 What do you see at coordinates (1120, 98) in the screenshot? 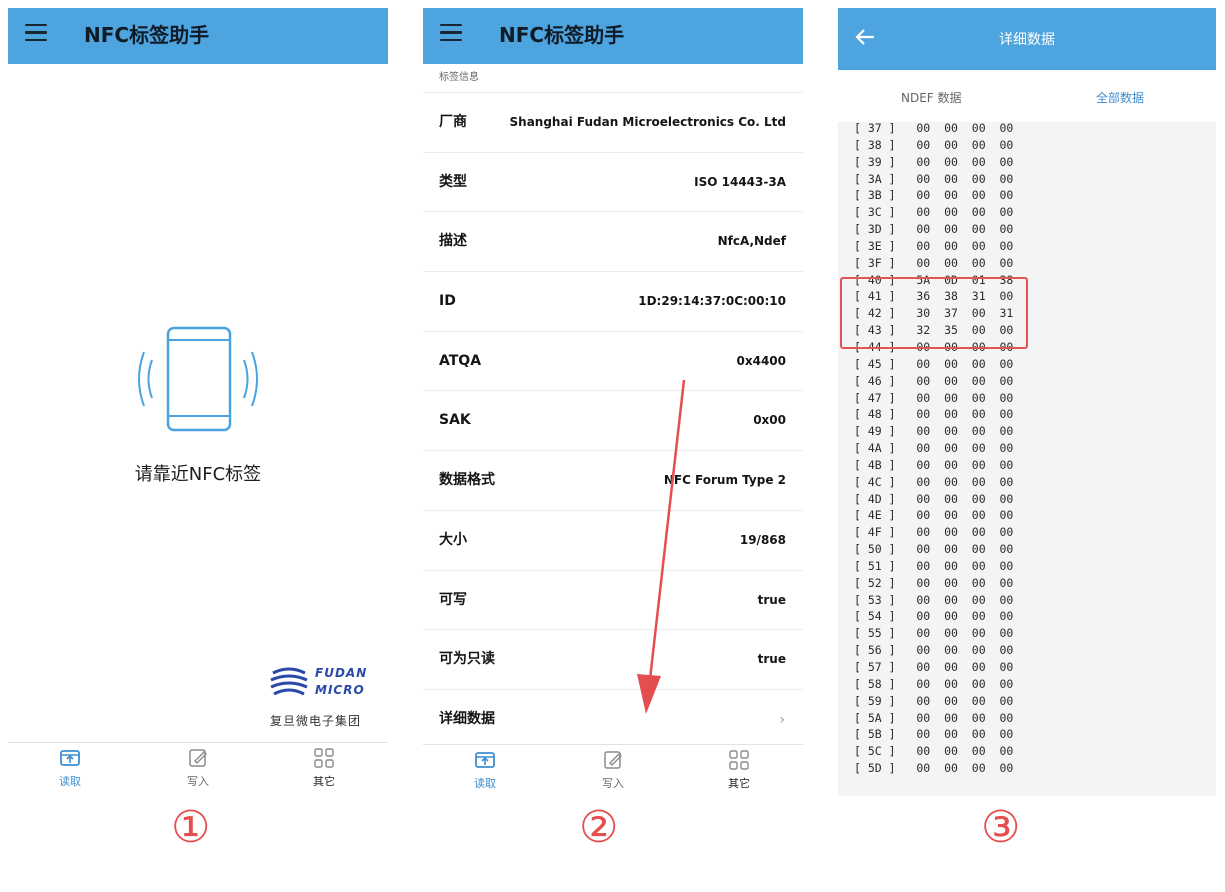
I see `tab-all-data: 全部数据` at bounding box center [1120, 98].